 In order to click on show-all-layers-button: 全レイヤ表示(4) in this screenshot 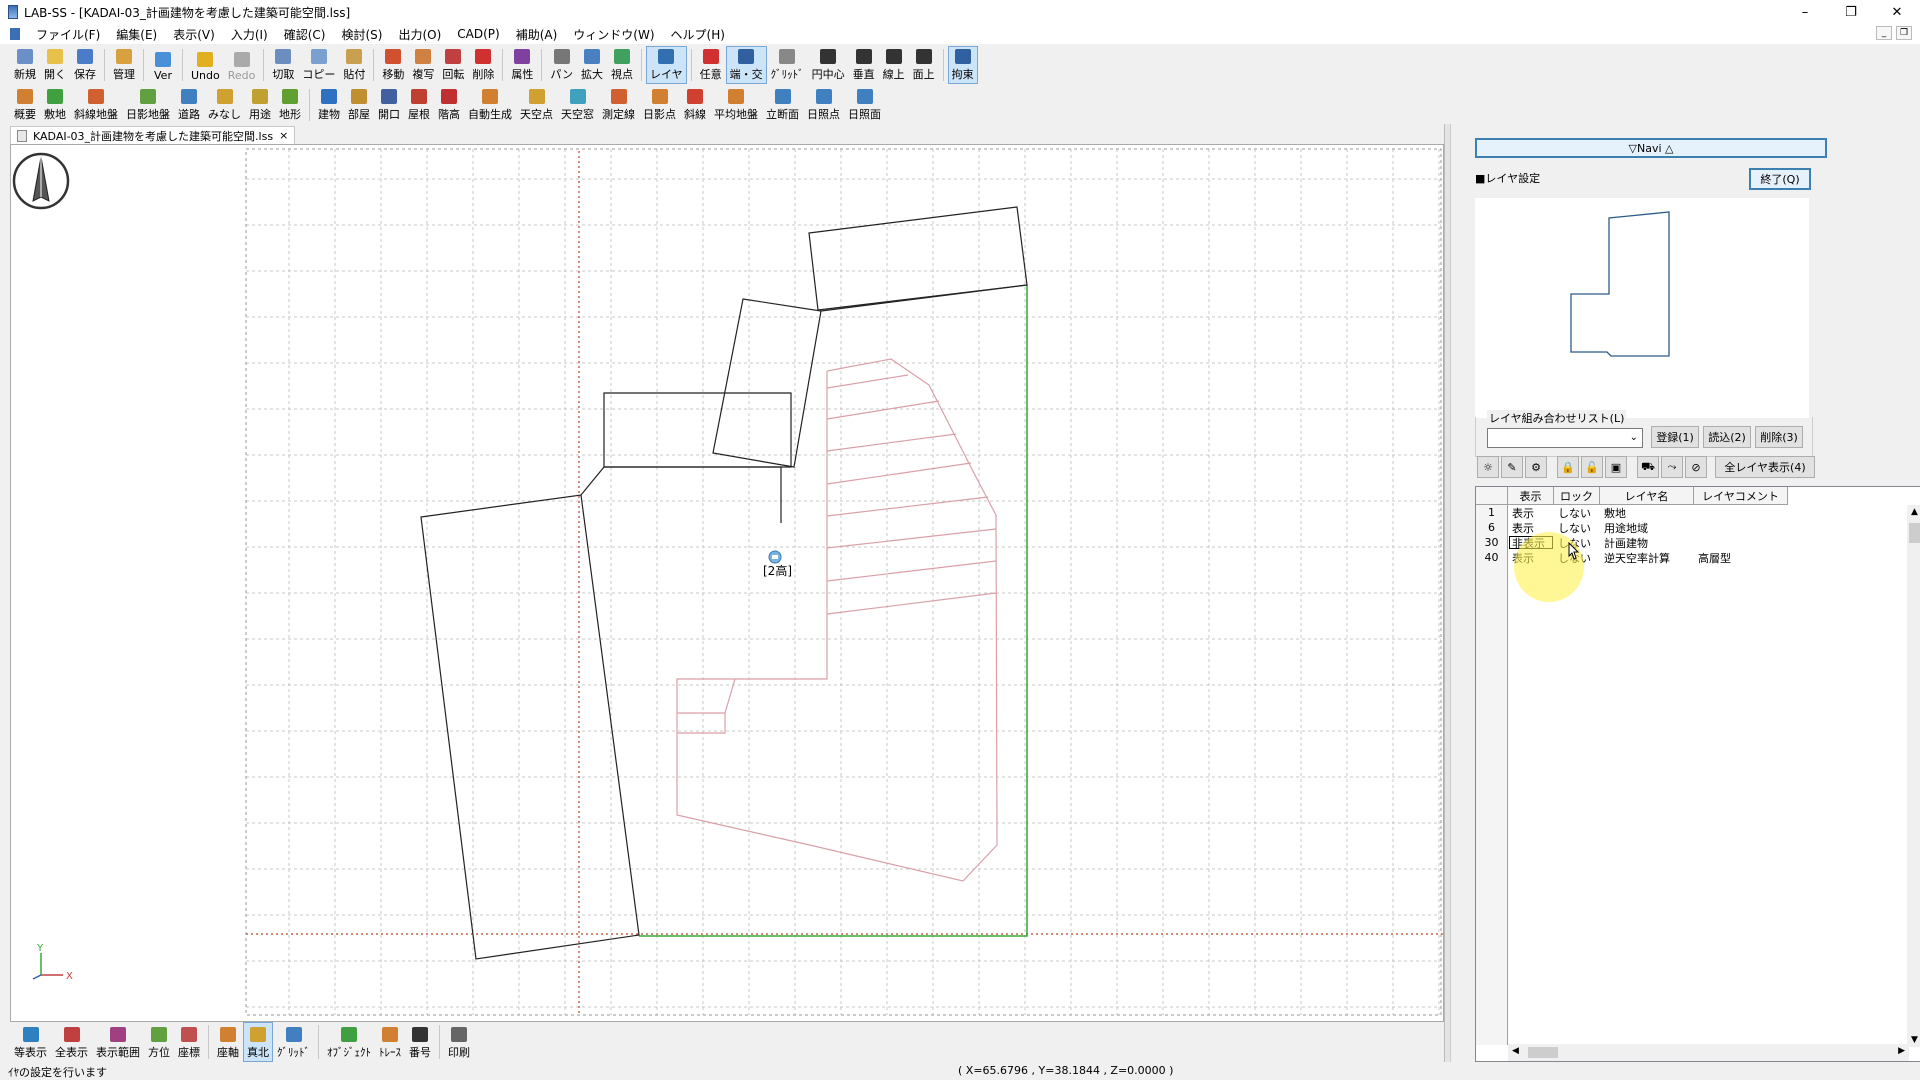, I will do `click(1765, 467)`.